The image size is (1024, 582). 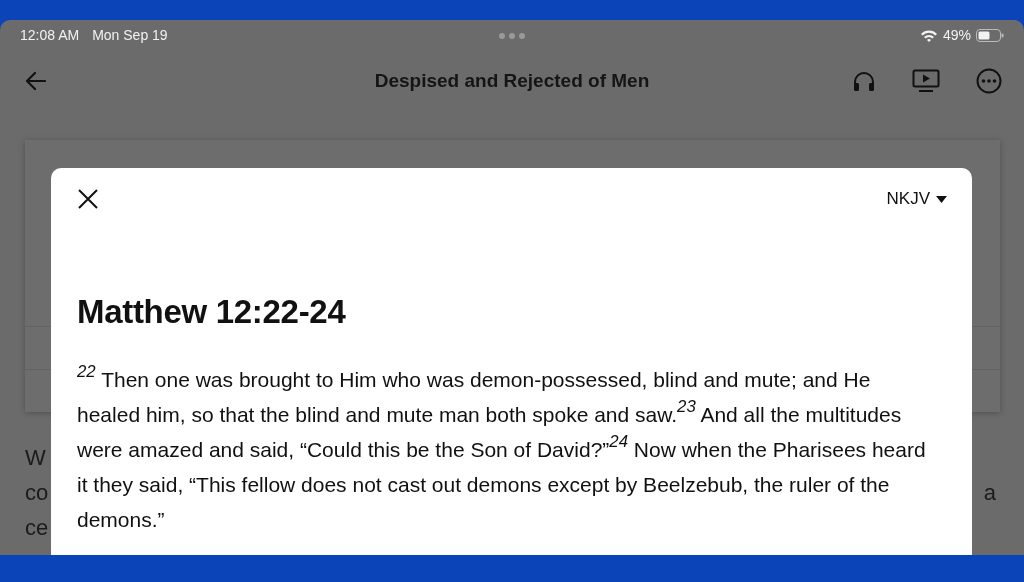 I want to click on background-text: W, so click(x=36, y=458).